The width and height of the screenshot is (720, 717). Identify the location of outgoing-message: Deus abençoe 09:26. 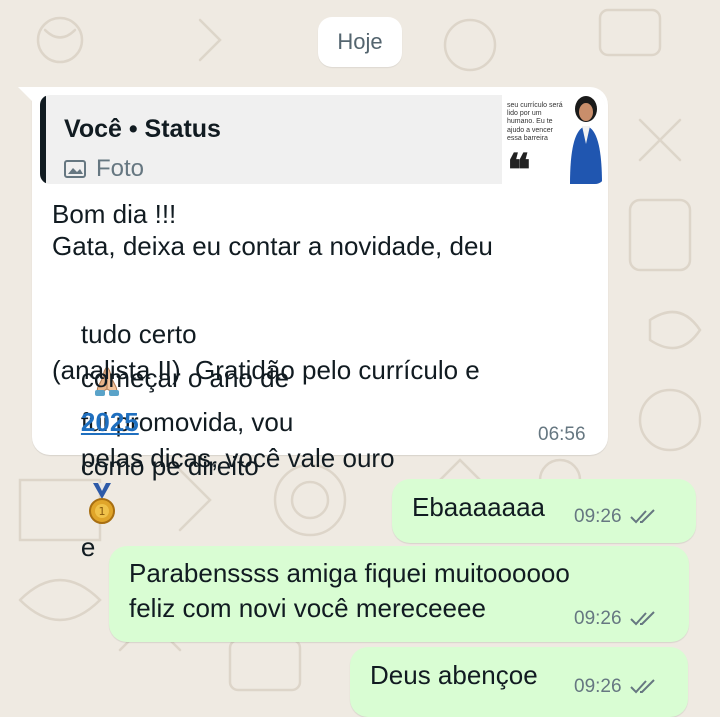
(519, 682).